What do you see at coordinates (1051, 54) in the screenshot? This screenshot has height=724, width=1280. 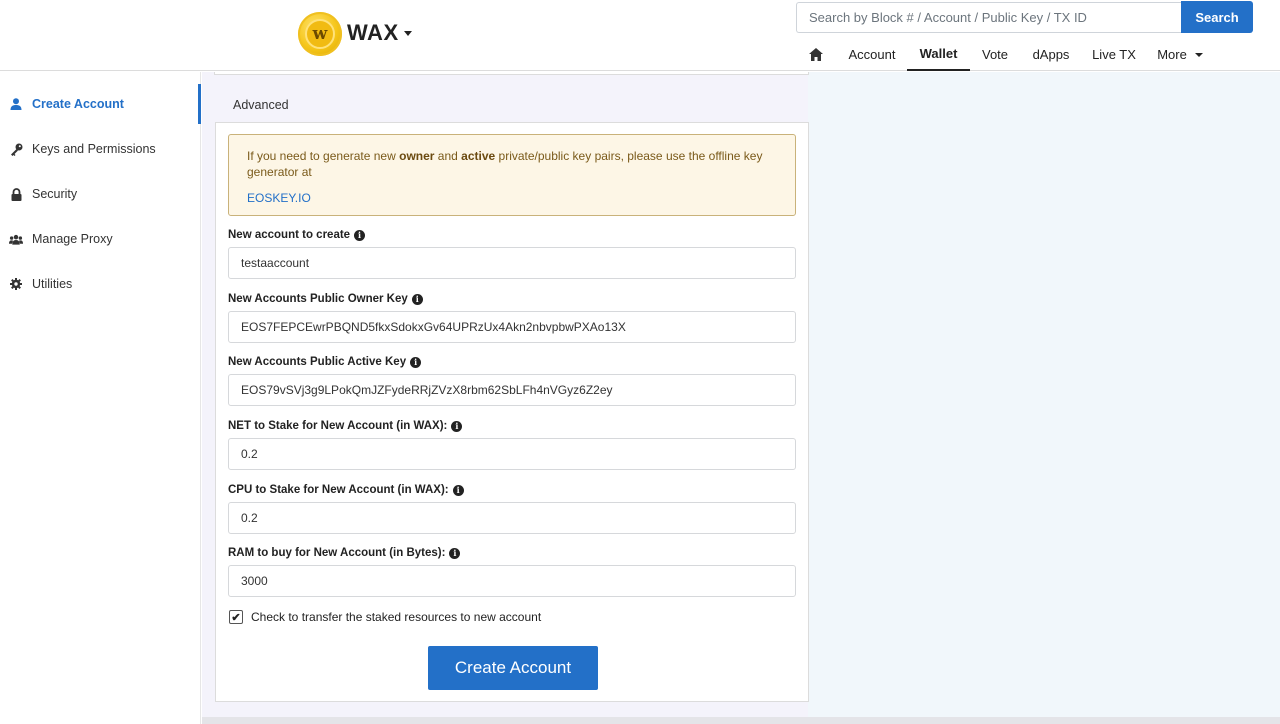 I see `nav-dapps: dApps` at bounding box center [1051, 54].